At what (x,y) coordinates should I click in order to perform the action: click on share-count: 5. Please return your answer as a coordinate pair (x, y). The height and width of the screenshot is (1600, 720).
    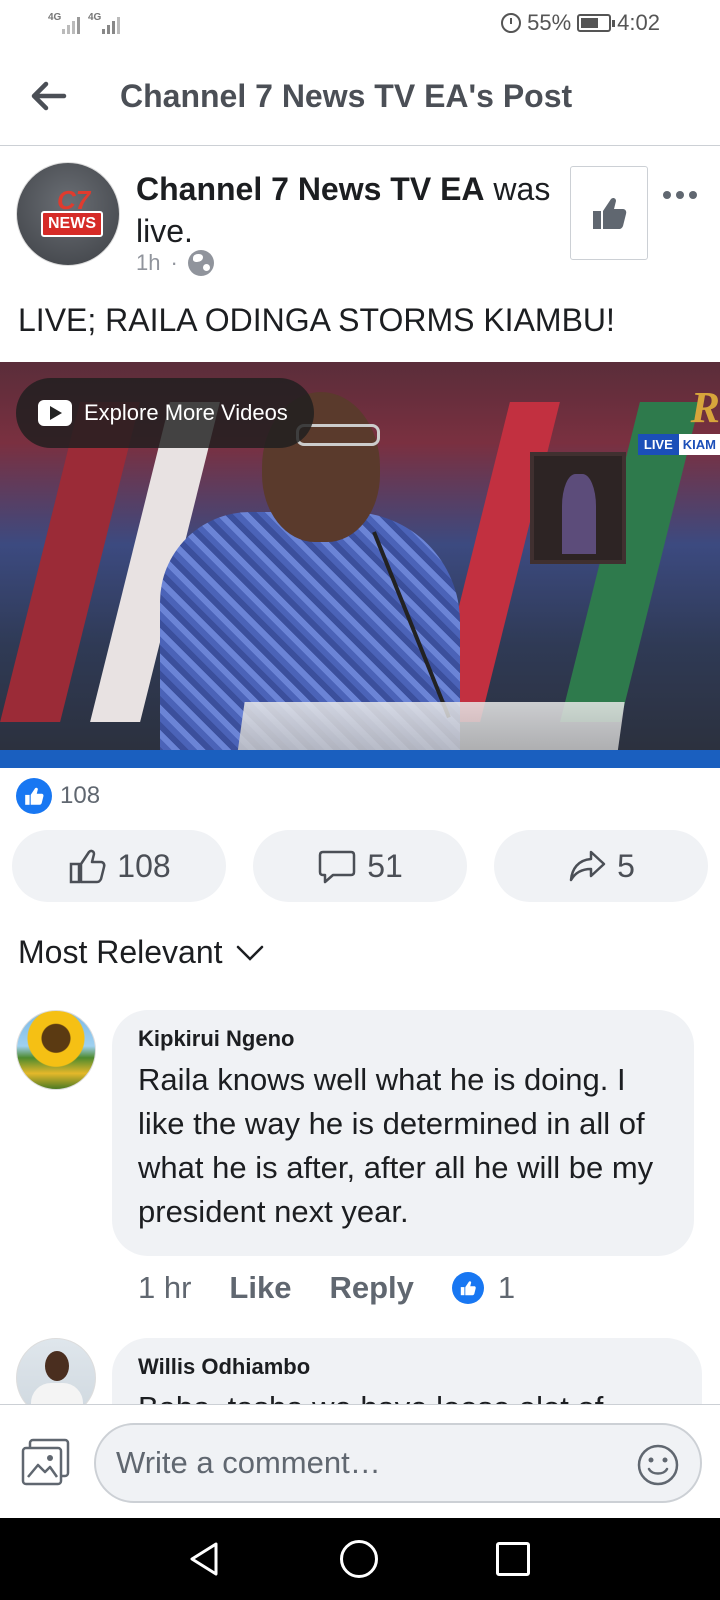
    Looking at the image, I should click on (626, 865).